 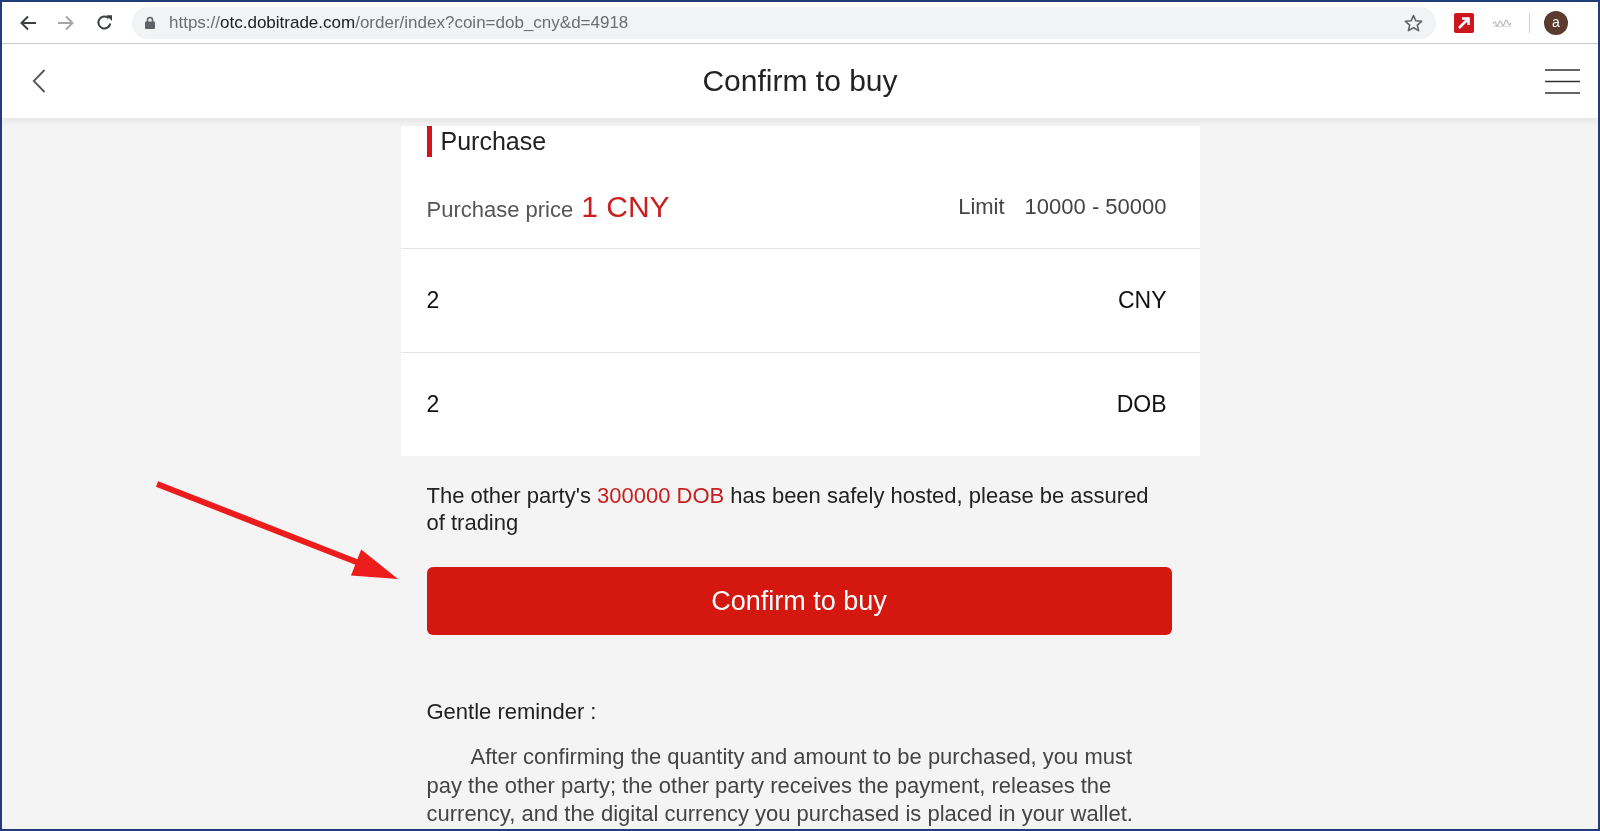 I want to click on back-arrow-icon, so click(x=28, y=22).